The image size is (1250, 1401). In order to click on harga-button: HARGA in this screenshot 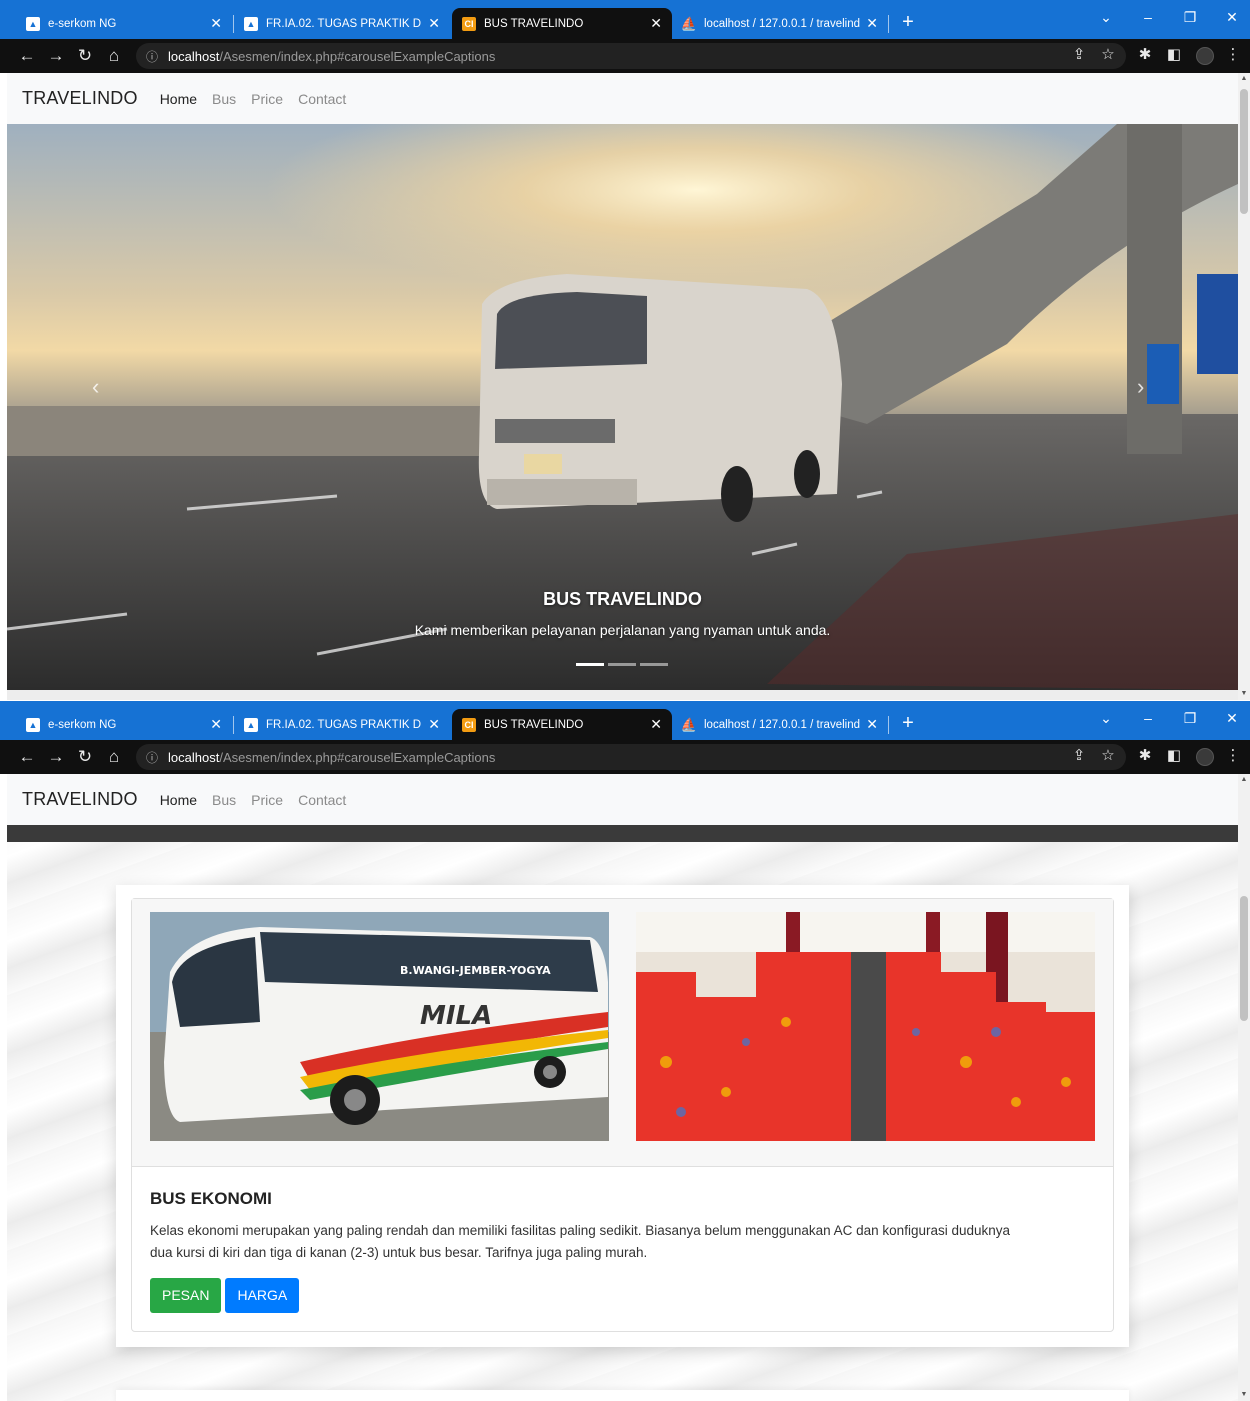, I will do `click(262, 1295)`.